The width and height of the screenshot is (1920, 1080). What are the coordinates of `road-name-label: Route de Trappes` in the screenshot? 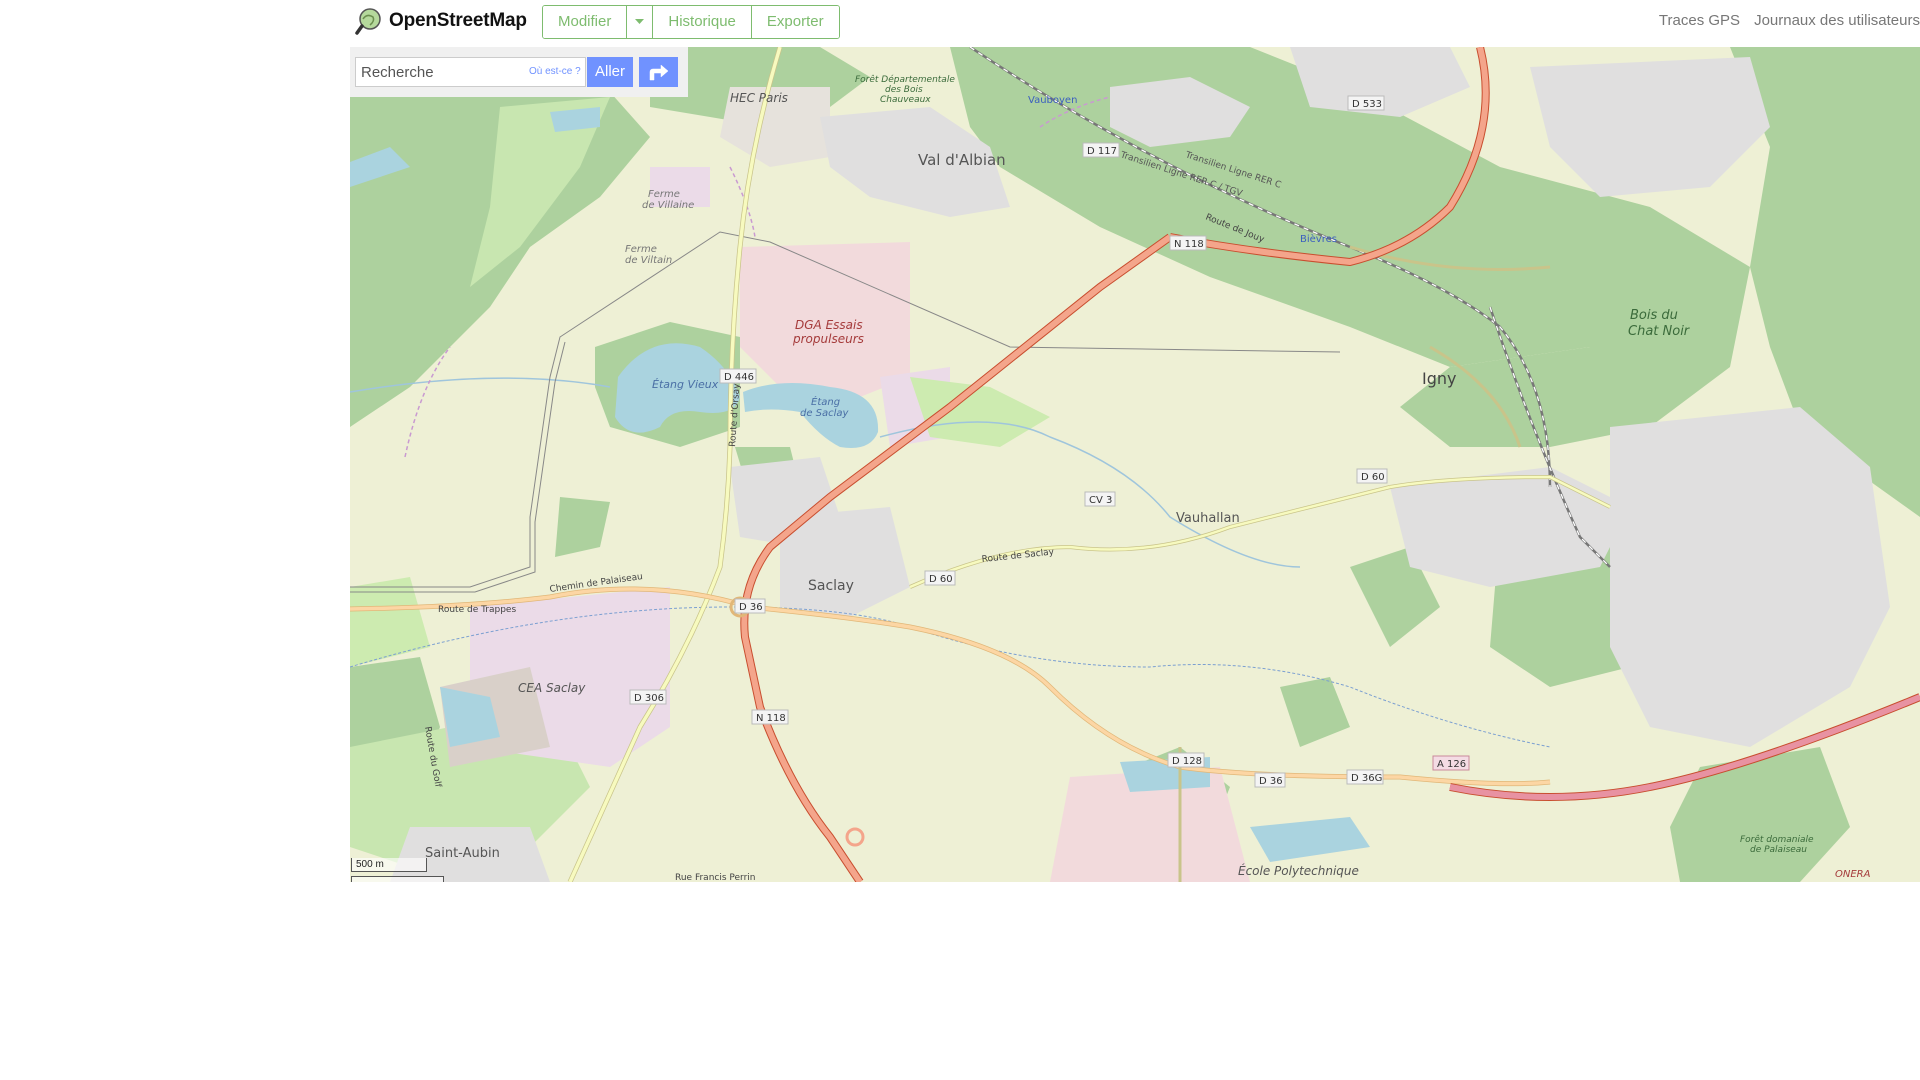 It's located at (477, 610).